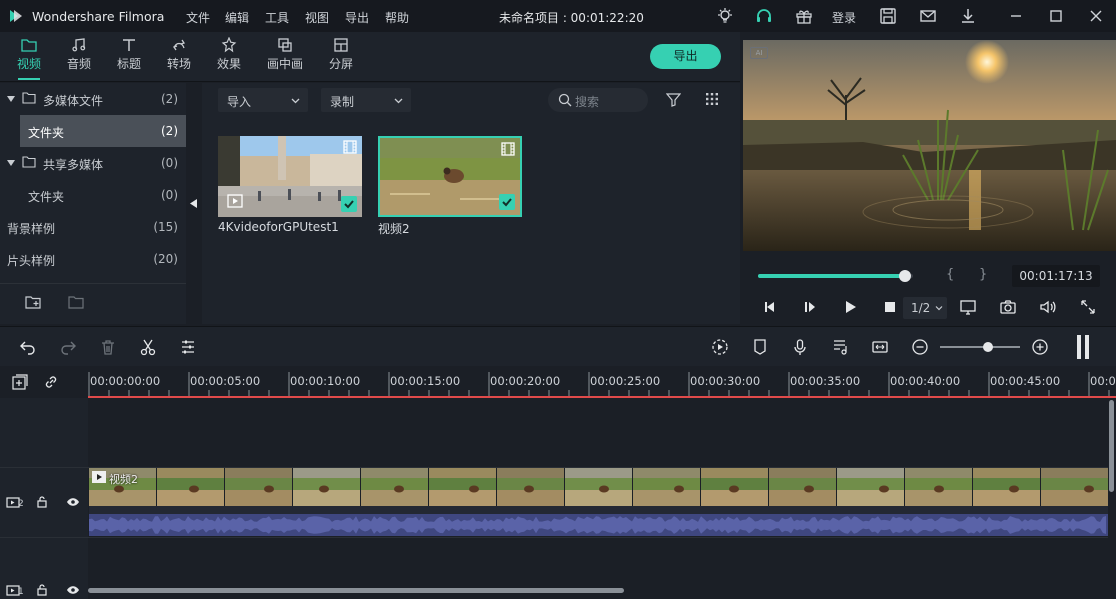 Image resolution: width=1116 pixels, height=599 pixels. What do you see at coordinates (237, 17) in the screenshot?
I see `menu-edit: 编辑` at bounding box center [237, 17].